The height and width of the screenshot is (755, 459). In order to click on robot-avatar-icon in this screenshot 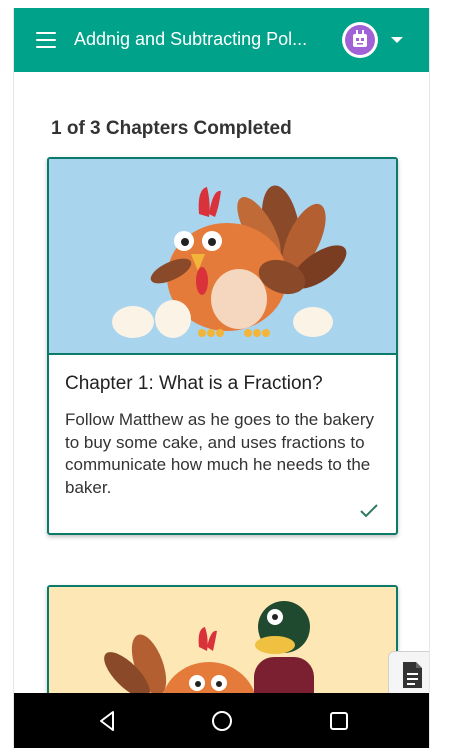, I will do `click(360, 40)`.